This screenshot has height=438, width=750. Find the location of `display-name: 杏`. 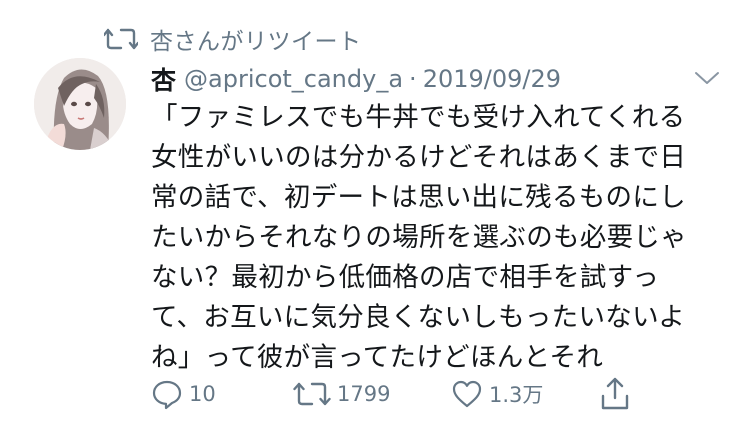

display-name: 杏 is located at coordinates (163, 79).